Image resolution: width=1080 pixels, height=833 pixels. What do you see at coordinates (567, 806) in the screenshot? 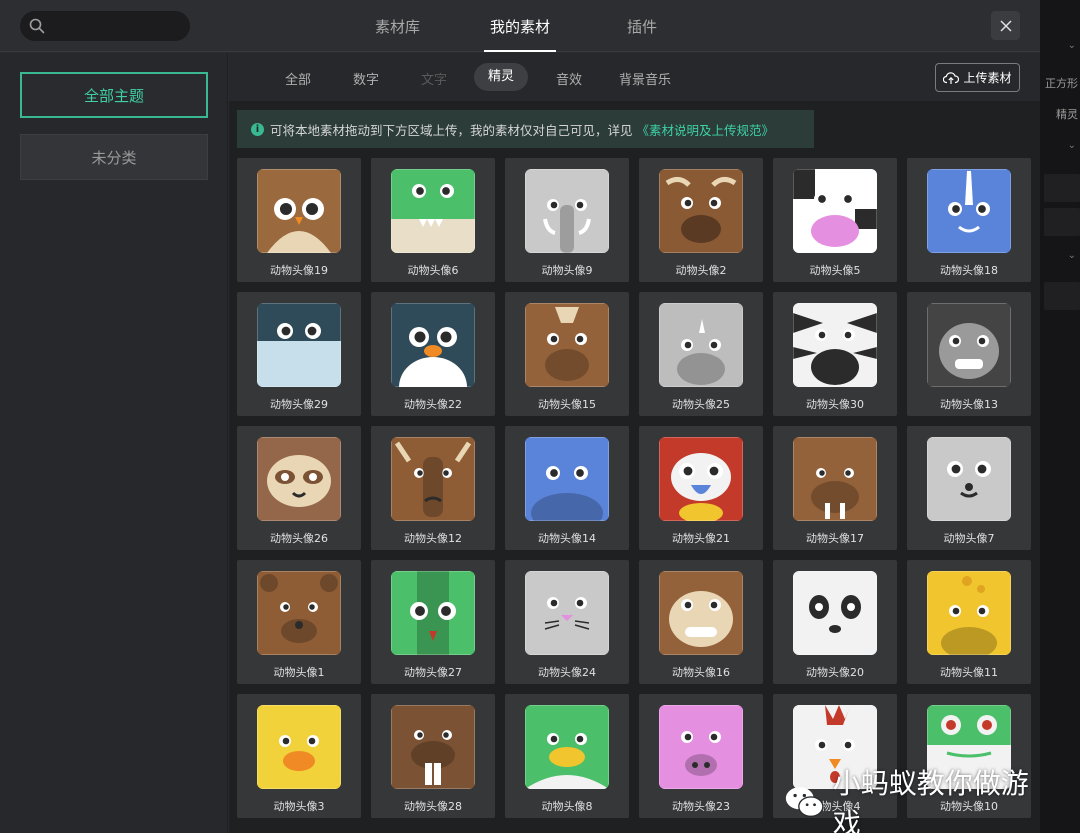
I see `asset-card-label: 动物头像8` at bounding box center [567, 806].